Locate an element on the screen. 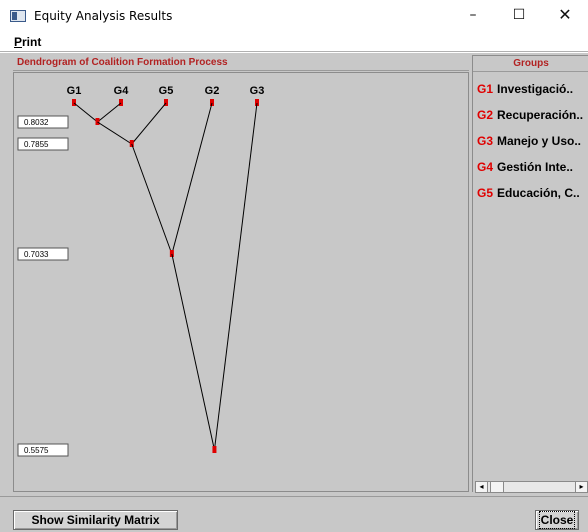  group-name: Educación, C.. is located at coordinates (538, 193).